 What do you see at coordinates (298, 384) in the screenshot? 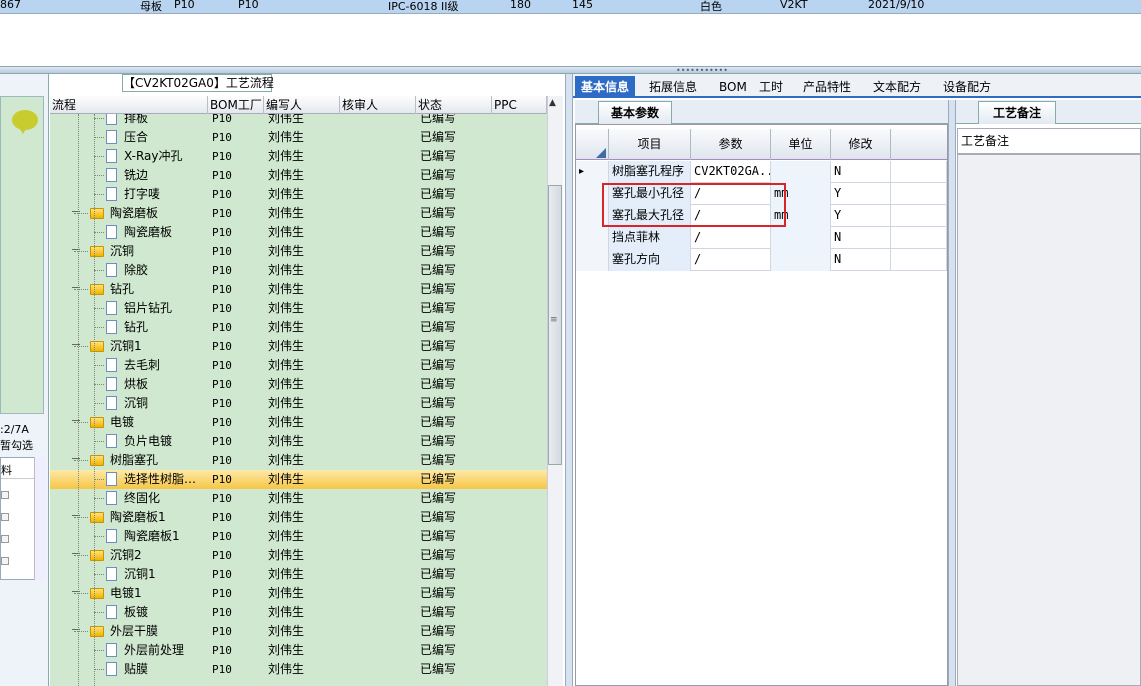
I see `tree-step-row: 烘板 P10 刘伟生 已编写` at bounding box center [298, 384].